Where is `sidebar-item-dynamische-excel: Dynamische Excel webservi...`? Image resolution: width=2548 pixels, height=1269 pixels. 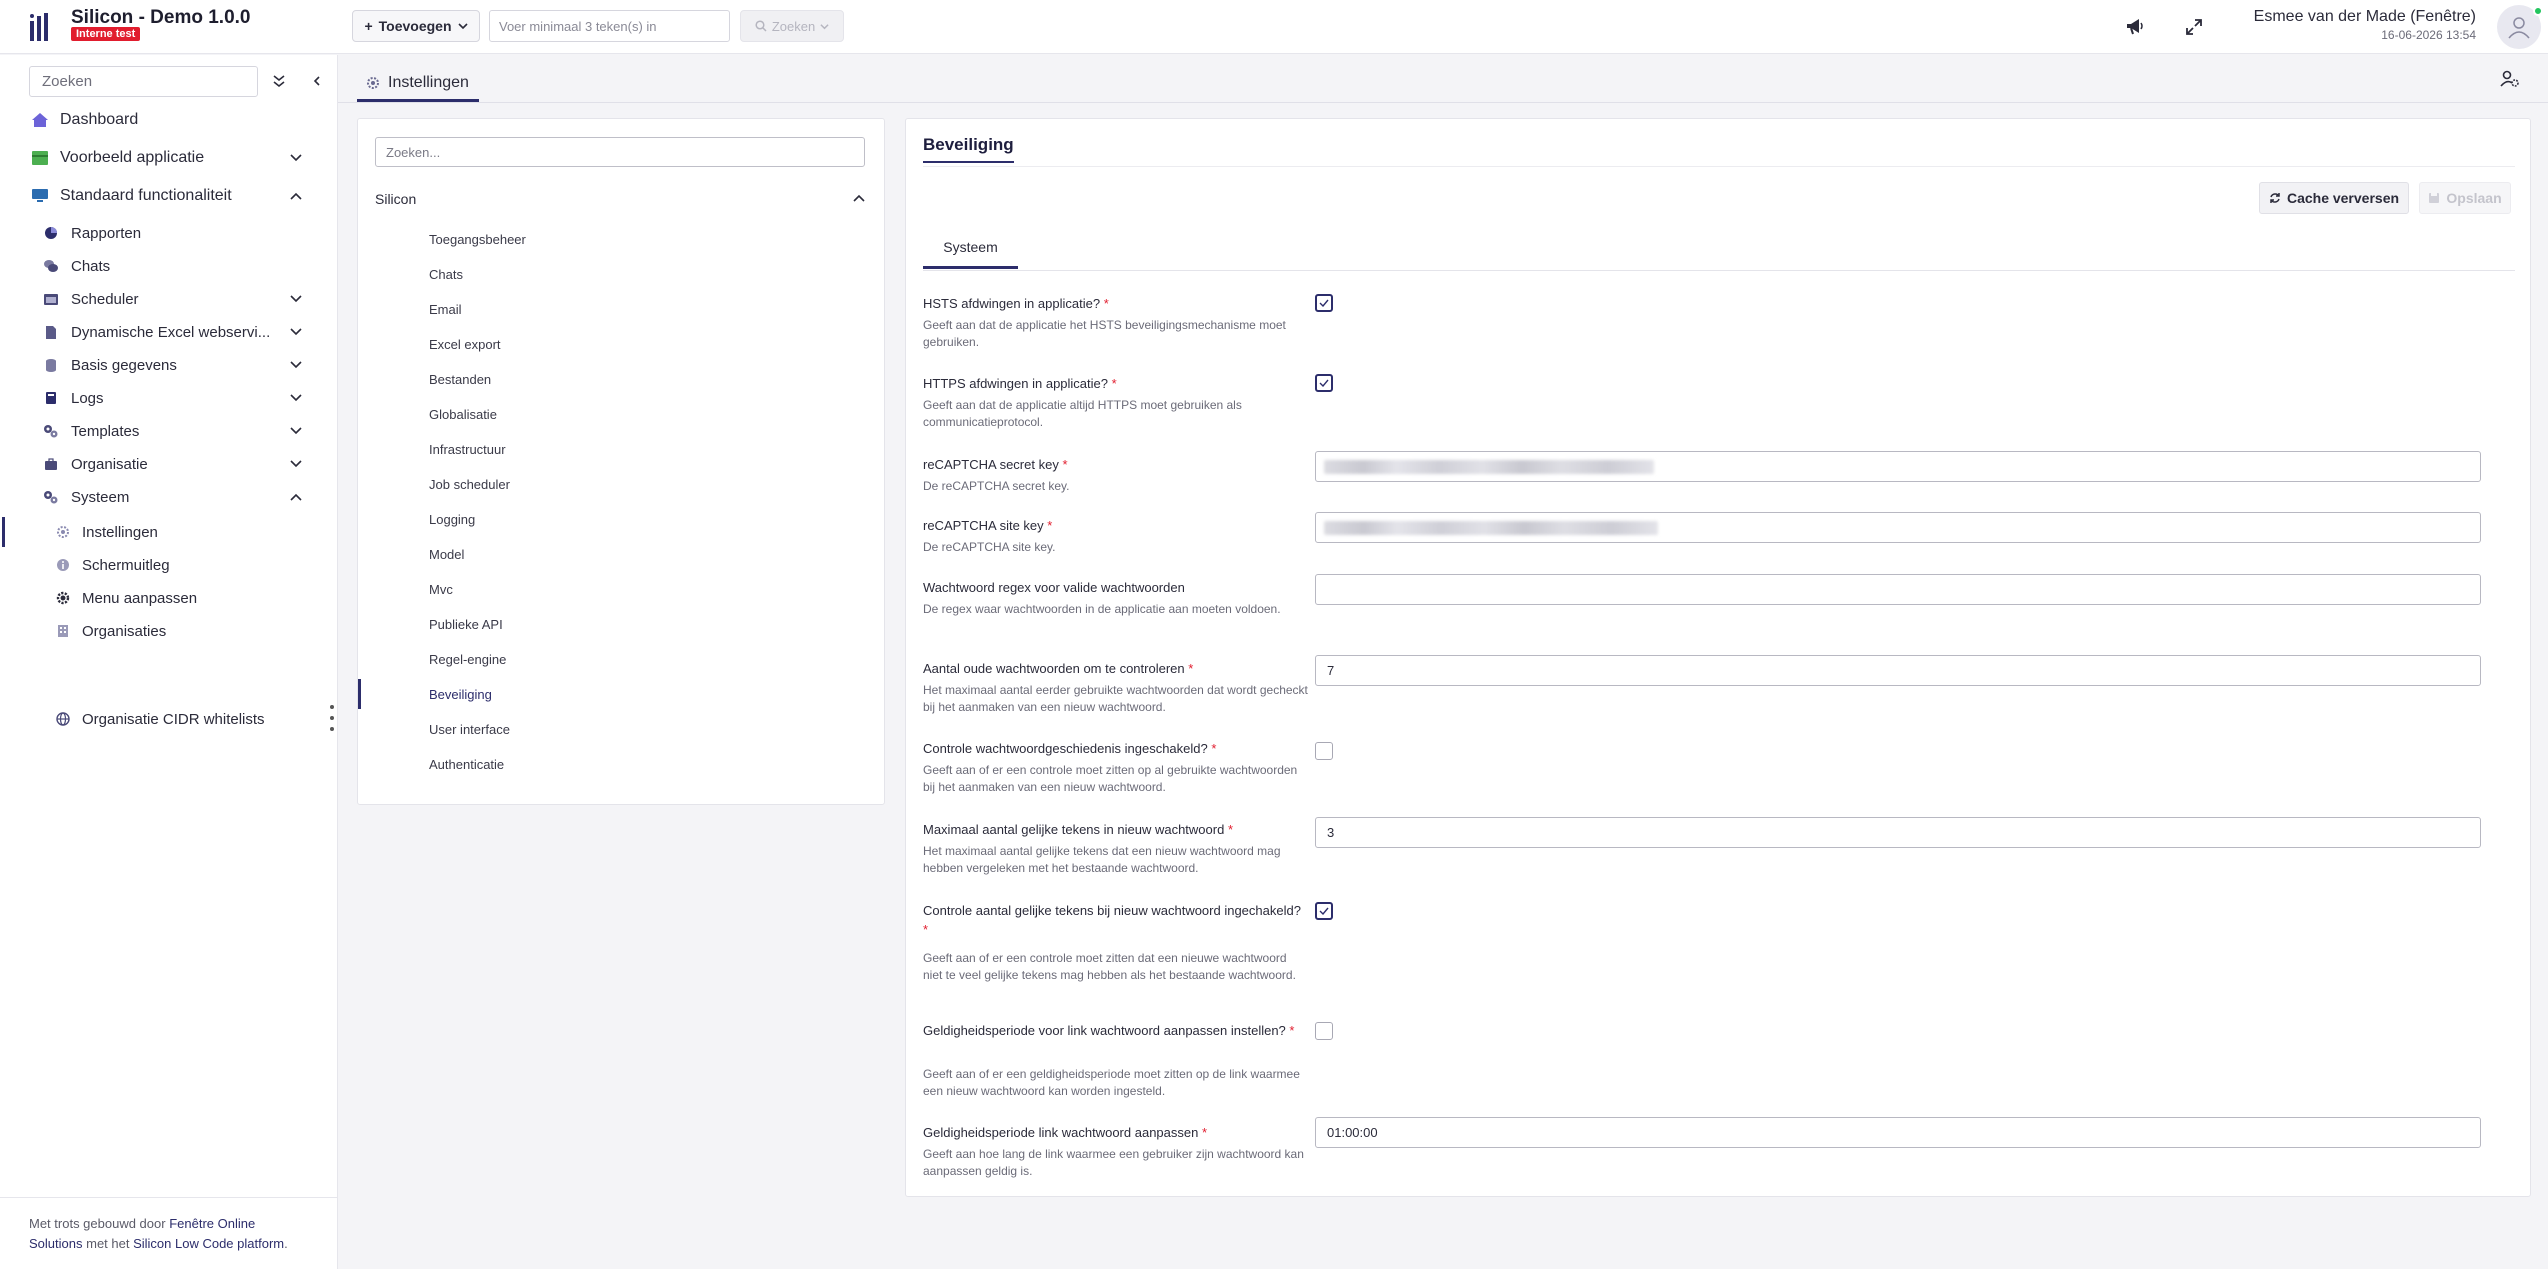
sidebar-item-dynamische-excel: Dynamische Excel webservi... is located at coordinates (169, 332).